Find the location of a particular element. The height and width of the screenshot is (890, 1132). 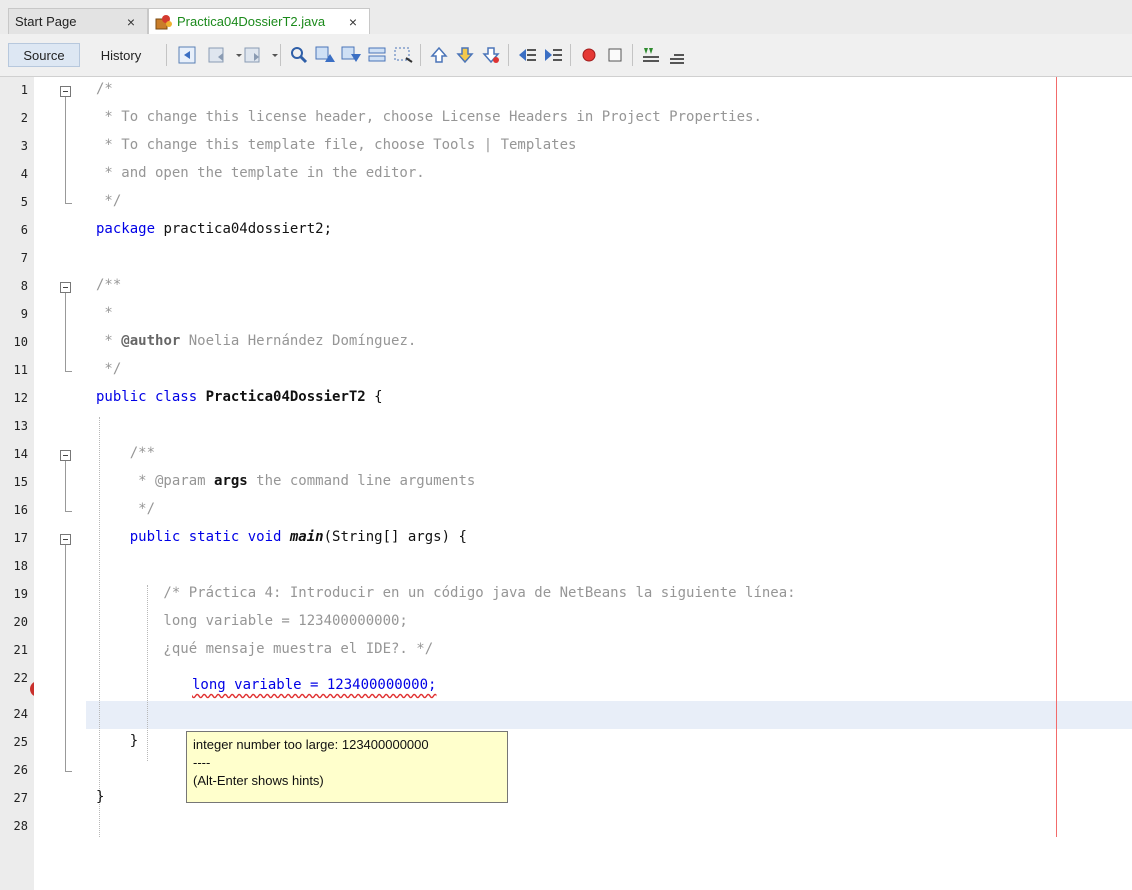

line-number: 9 is located at coordinates (24, 314).